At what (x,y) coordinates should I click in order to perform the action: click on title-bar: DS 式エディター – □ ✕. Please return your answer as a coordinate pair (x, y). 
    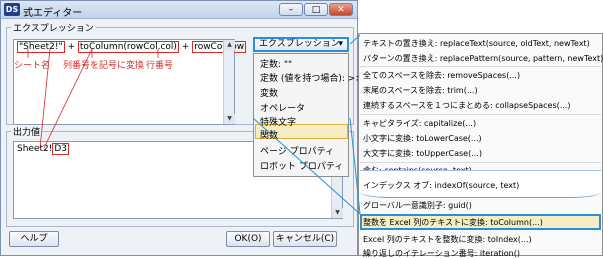
    Looking at the image, I should click on (179, 10).